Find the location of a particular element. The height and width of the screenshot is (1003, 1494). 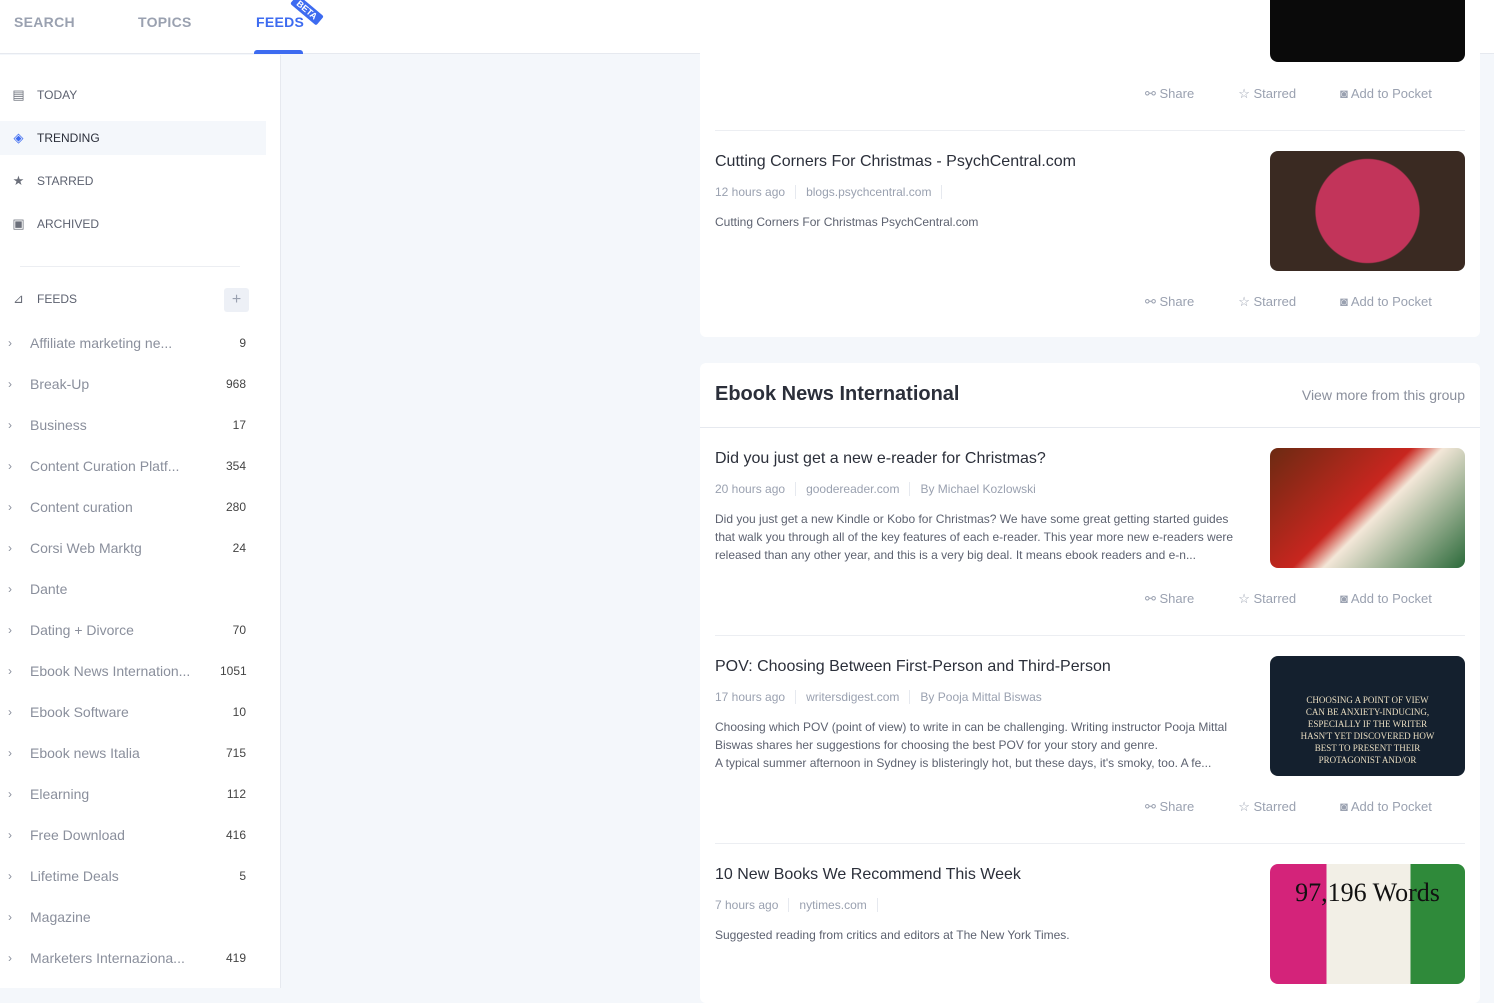

feed-count: 416 is located at coordinates (235, 835).